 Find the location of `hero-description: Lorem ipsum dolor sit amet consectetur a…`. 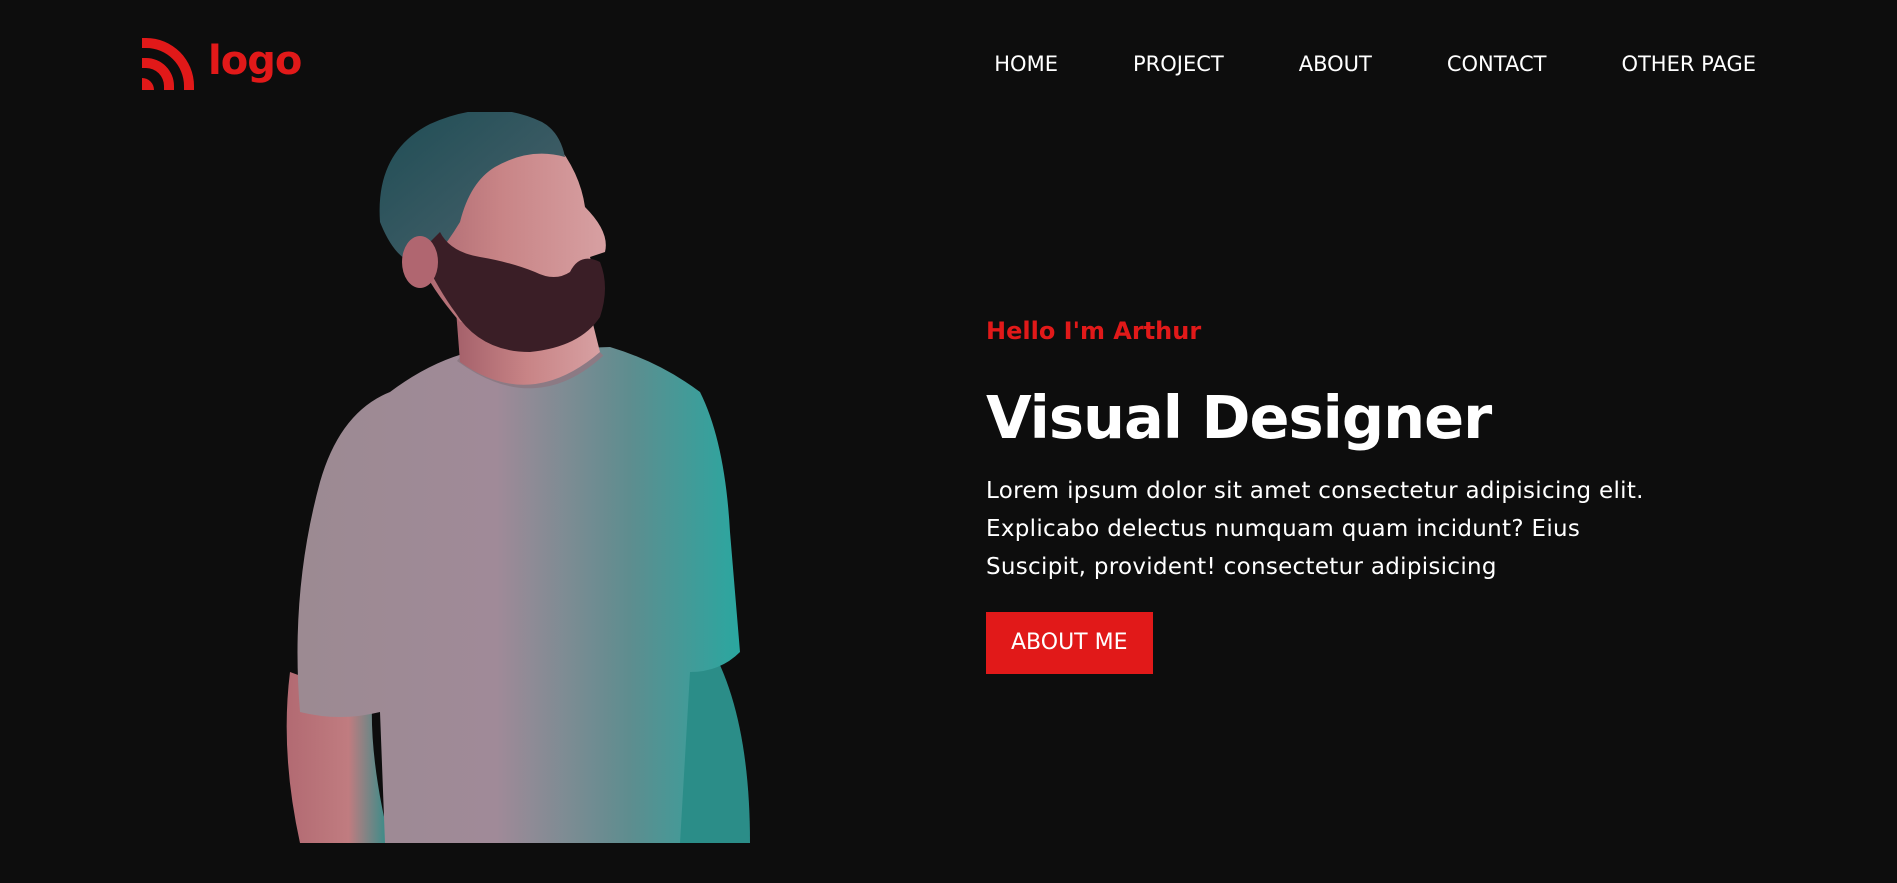

hero-description: Lorem ipsum dolor sit amet consectetur a… is located at coordinates (1381, 529).